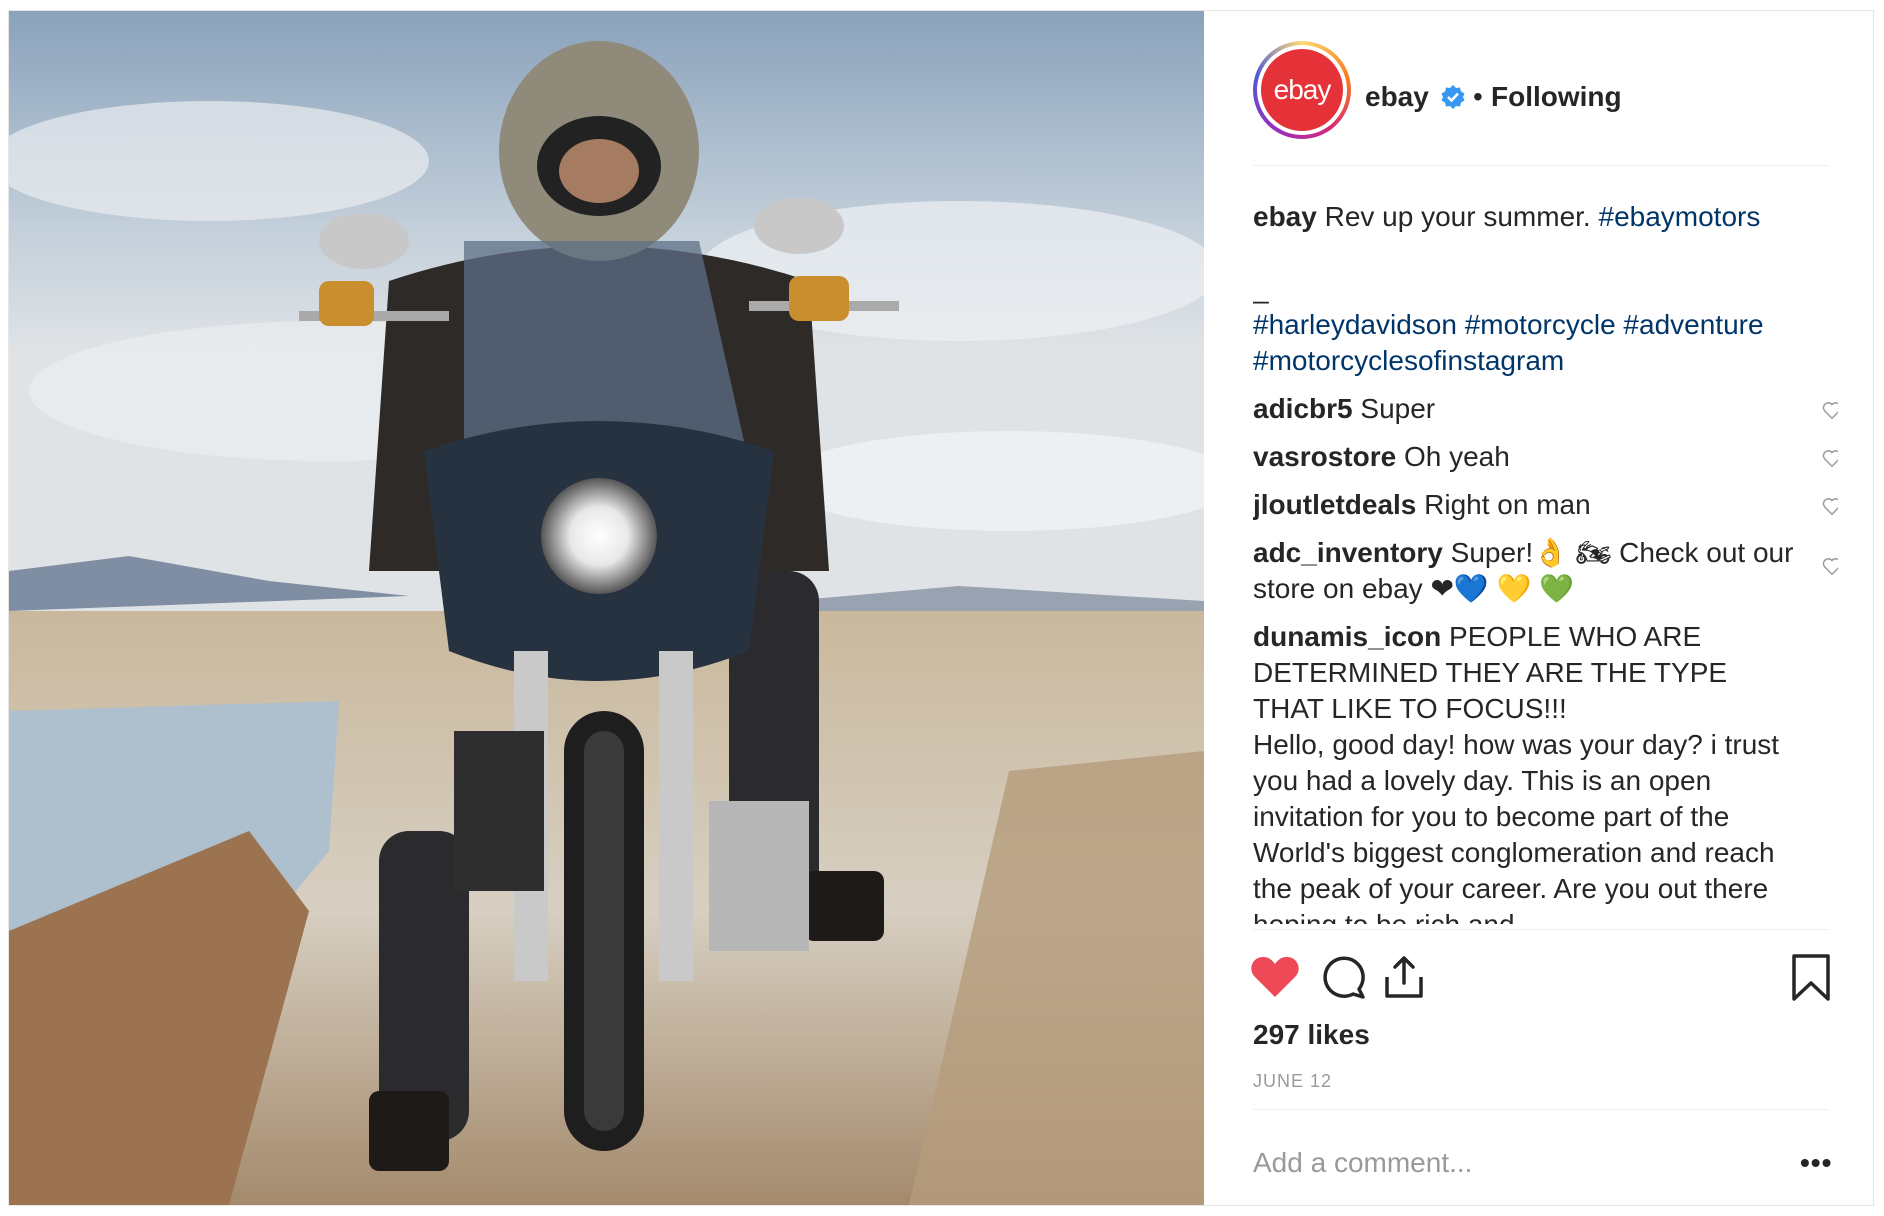 The width and height of the screenshot is (1884, 1216). I want to click on comment-username: adc_inventory, so click(1348, 552).